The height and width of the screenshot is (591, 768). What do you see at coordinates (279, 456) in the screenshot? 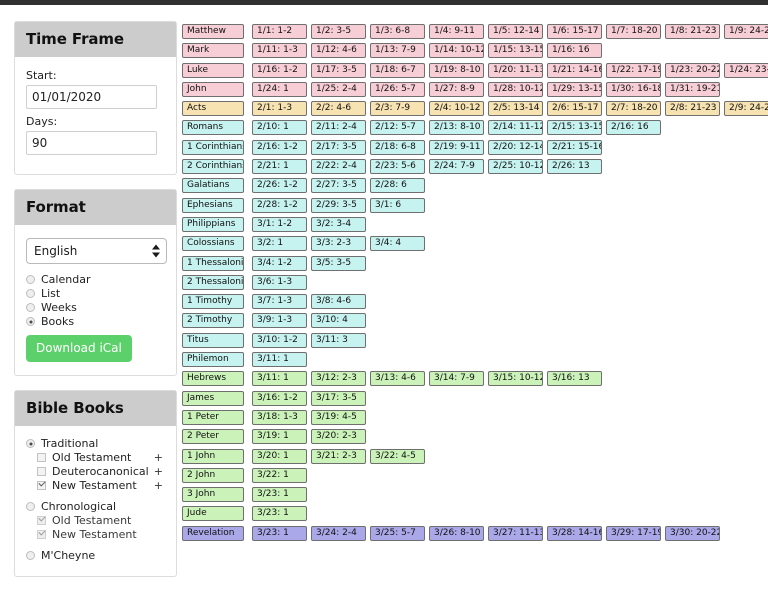
I see `reading-cell: 3/20: 1` at bounding box center [279, 456].